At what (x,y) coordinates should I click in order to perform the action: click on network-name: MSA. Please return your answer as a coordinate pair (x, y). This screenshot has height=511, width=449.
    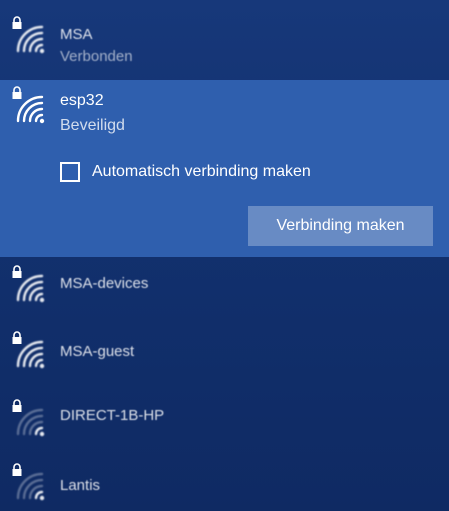
    Looking at the image, I should click on (76, 34).